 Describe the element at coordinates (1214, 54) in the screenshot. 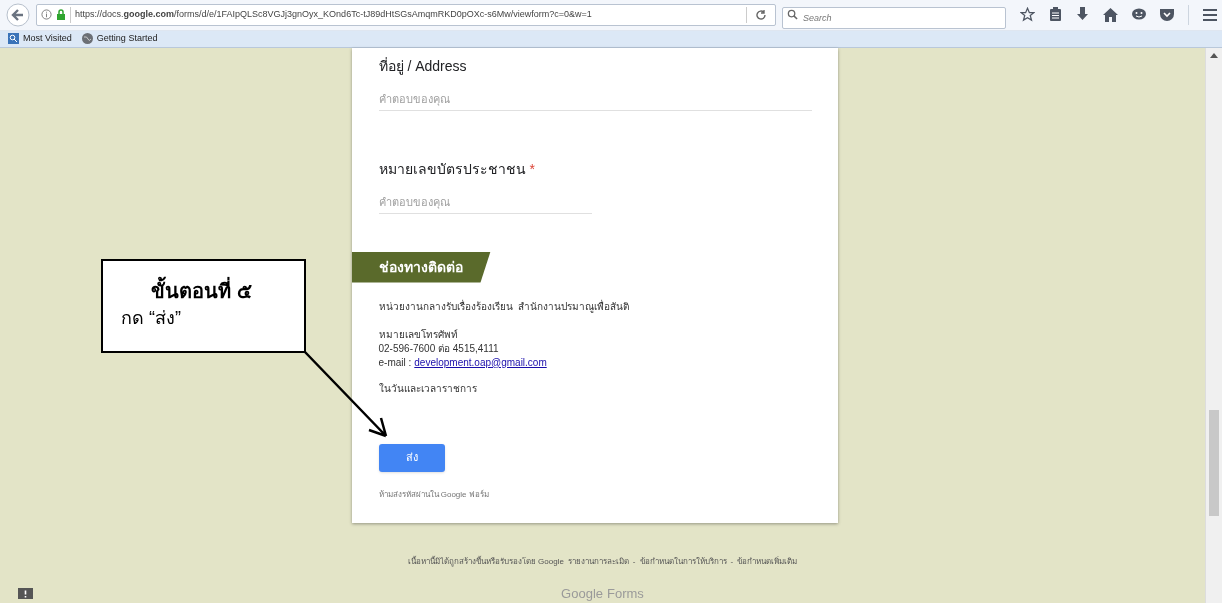

I see `scroll-up-icon` at that location.